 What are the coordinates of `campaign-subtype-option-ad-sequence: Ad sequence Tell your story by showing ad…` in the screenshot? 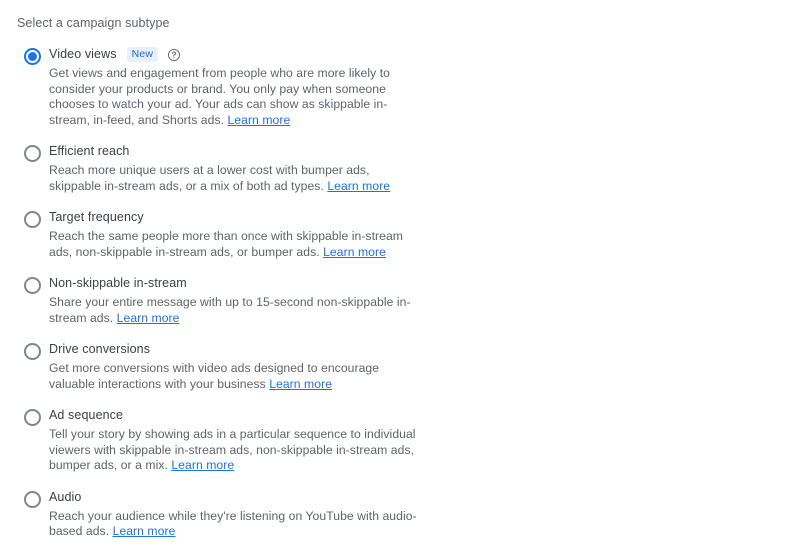 It's located at (408, 440).